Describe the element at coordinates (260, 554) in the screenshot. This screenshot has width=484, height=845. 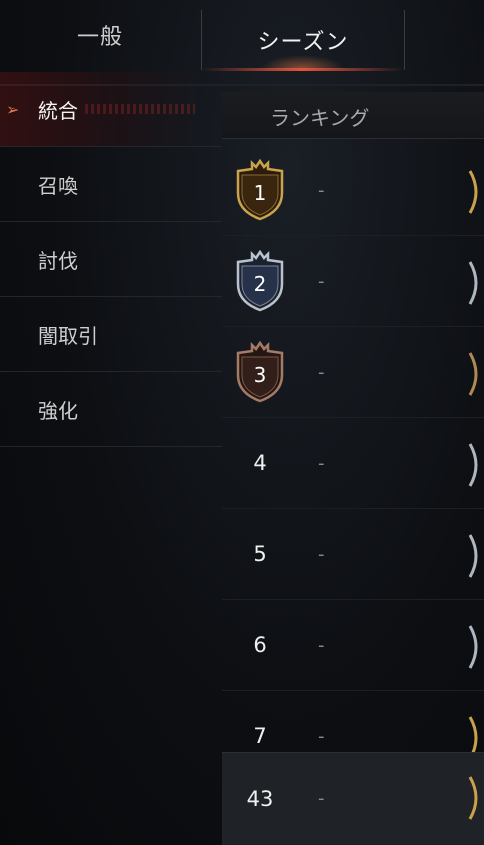
I see `rank-number: 5` at that location.